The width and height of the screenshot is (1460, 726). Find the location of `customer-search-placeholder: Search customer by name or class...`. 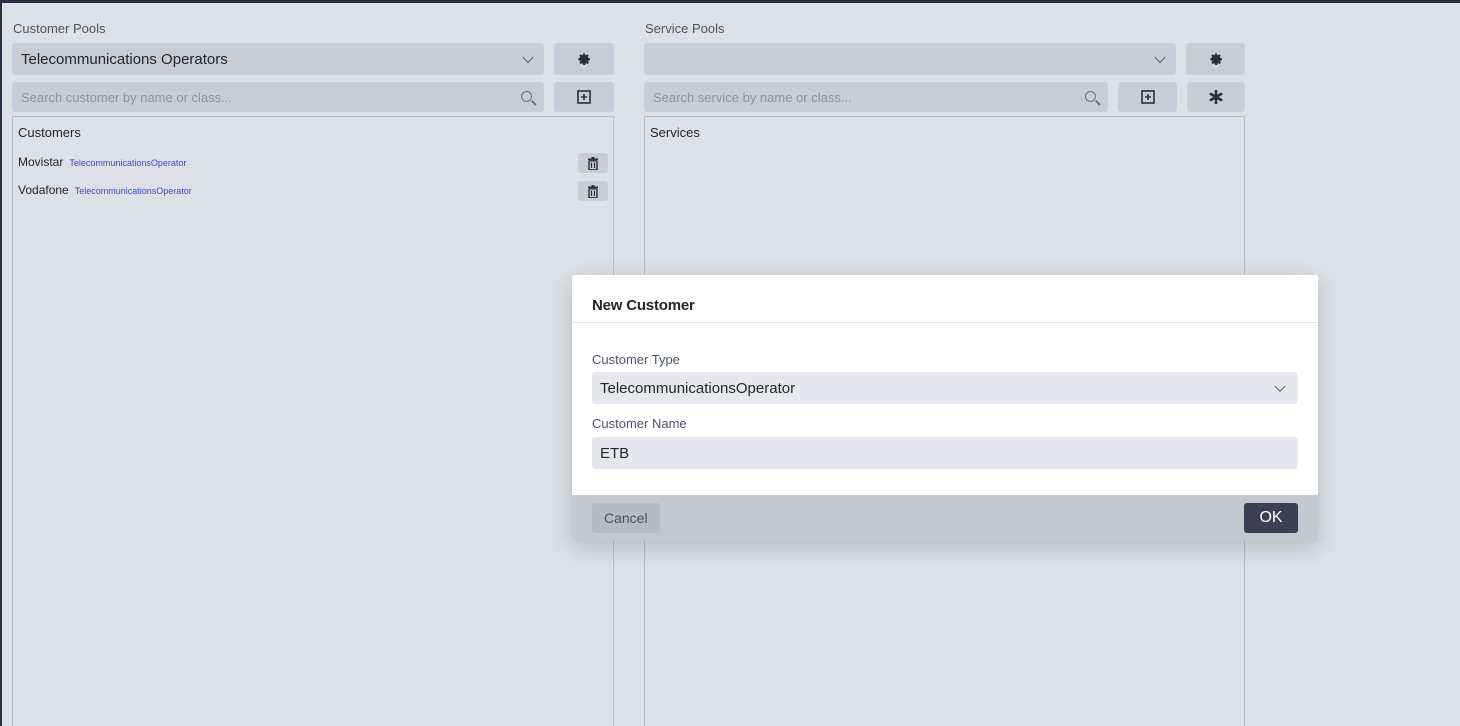

customer-search-placeholder: Search customer by name or class... is located at coordinates (126, 97).